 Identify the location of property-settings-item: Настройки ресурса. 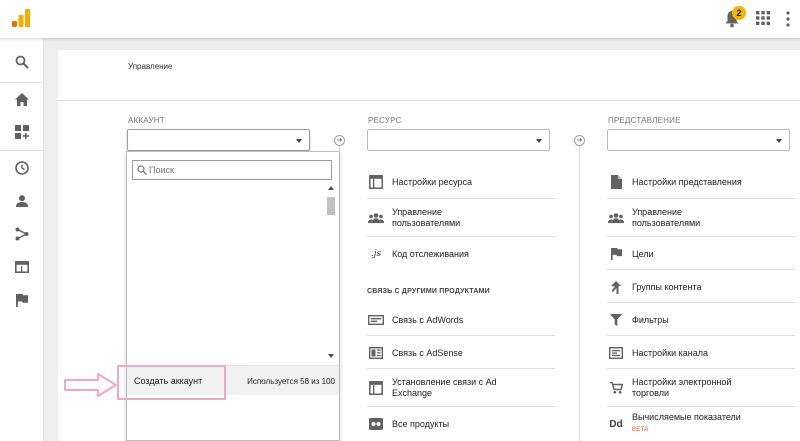
(419, 182).